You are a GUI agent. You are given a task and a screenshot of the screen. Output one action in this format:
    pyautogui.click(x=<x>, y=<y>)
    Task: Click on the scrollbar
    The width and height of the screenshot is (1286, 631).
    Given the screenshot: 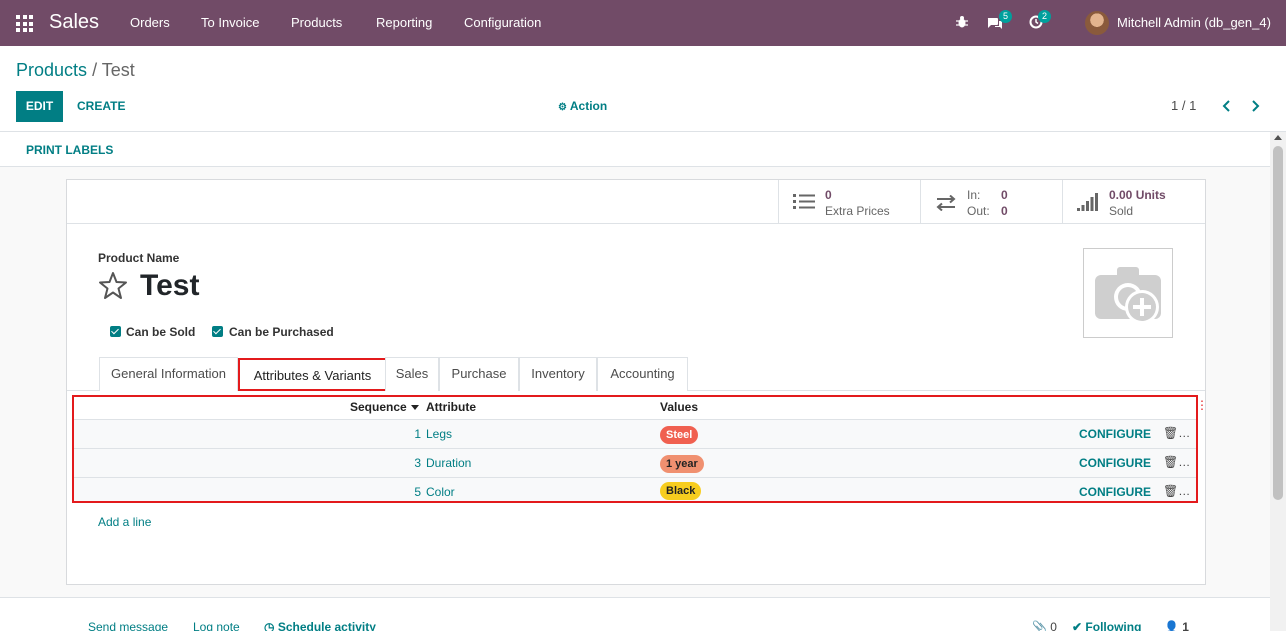 What is the action you would take?
    pyautogui.click(x=1278, y=381)
    